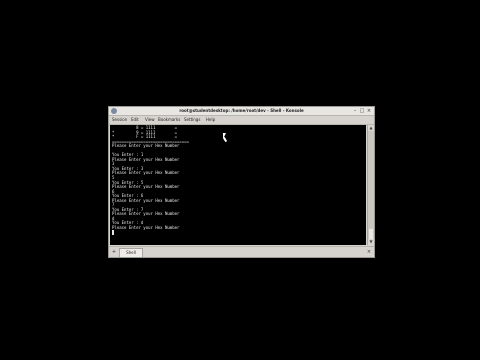  I want to click on menu-edit: Edit, so click(135, 120).